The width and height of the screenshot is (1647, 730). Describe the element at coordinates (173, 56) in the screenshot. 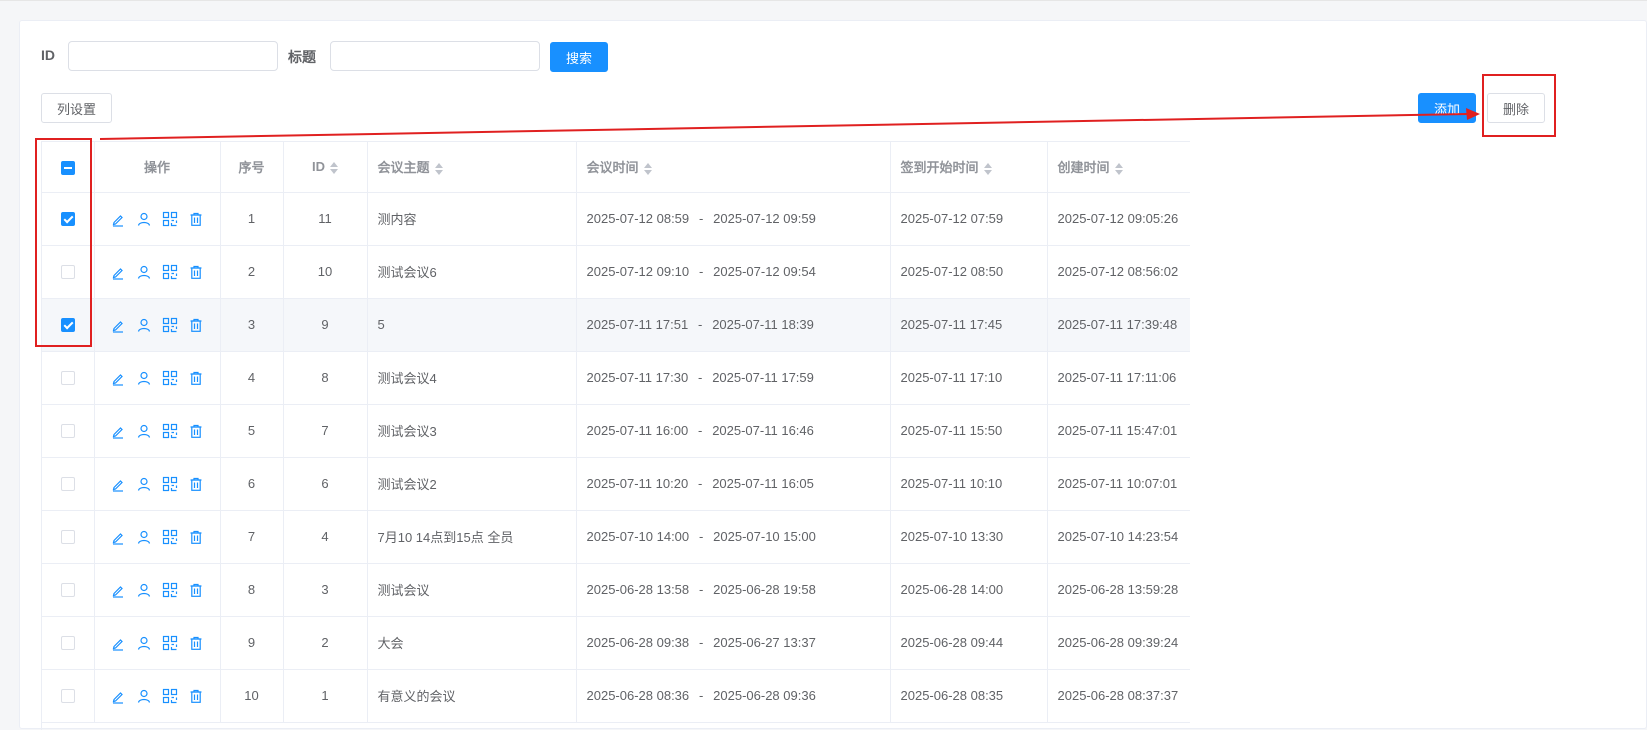

I see `id-filter-input` at that location.